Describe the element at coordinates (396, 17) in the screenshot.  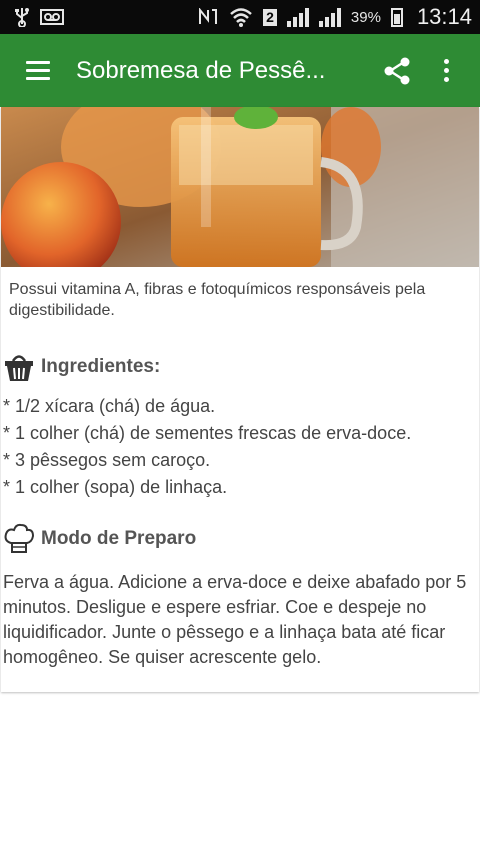
I see `battery-icon` at that location.